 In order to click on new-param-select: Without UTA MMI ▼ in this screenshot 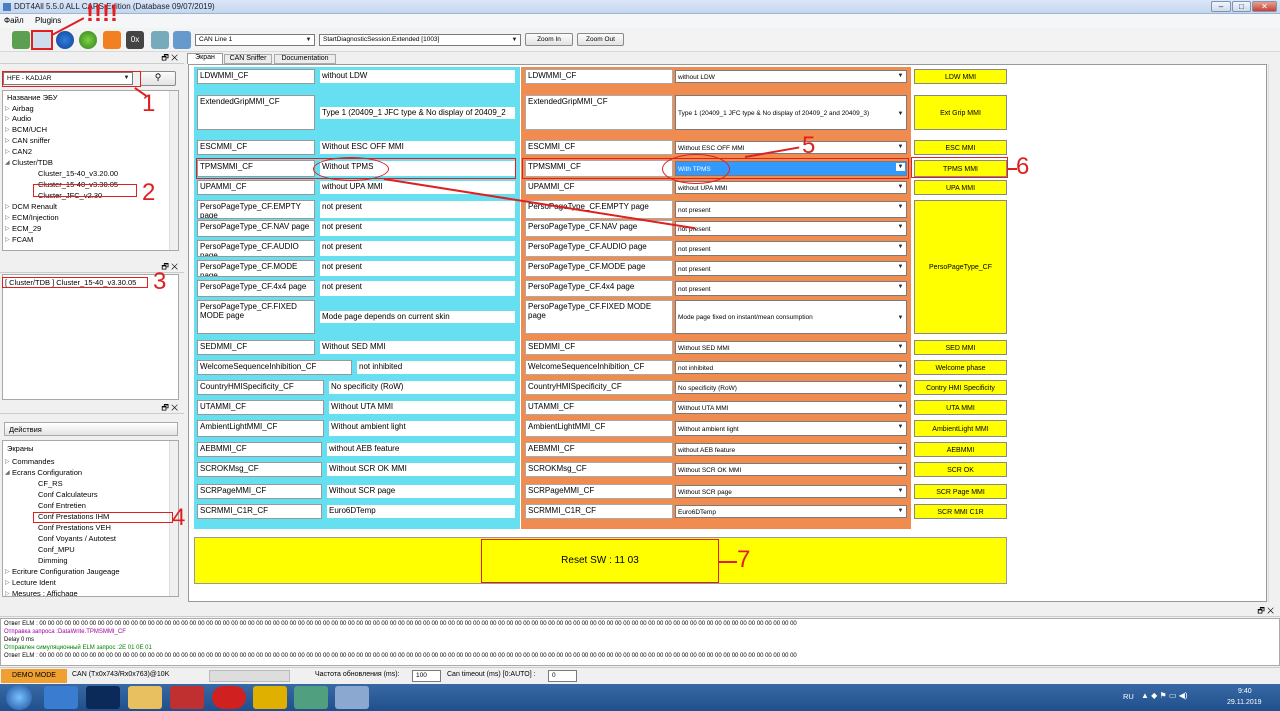, I will do `click(791, 407)`.